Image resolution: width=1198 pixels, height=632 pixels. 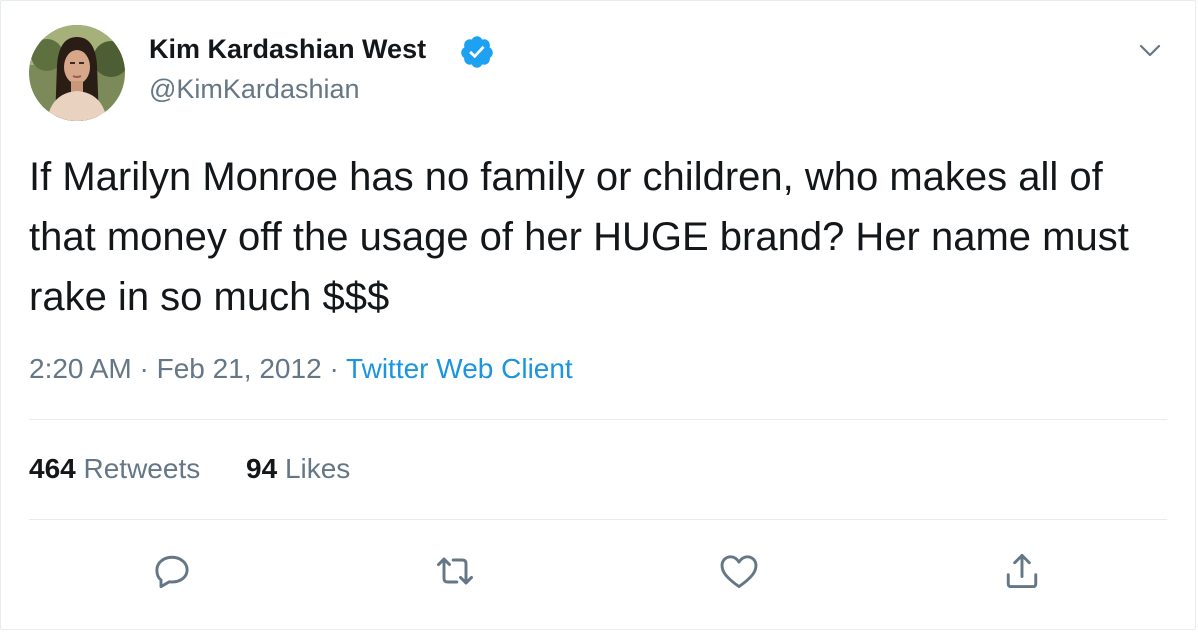 I want to click on like-button, so click(x=739, y=571).